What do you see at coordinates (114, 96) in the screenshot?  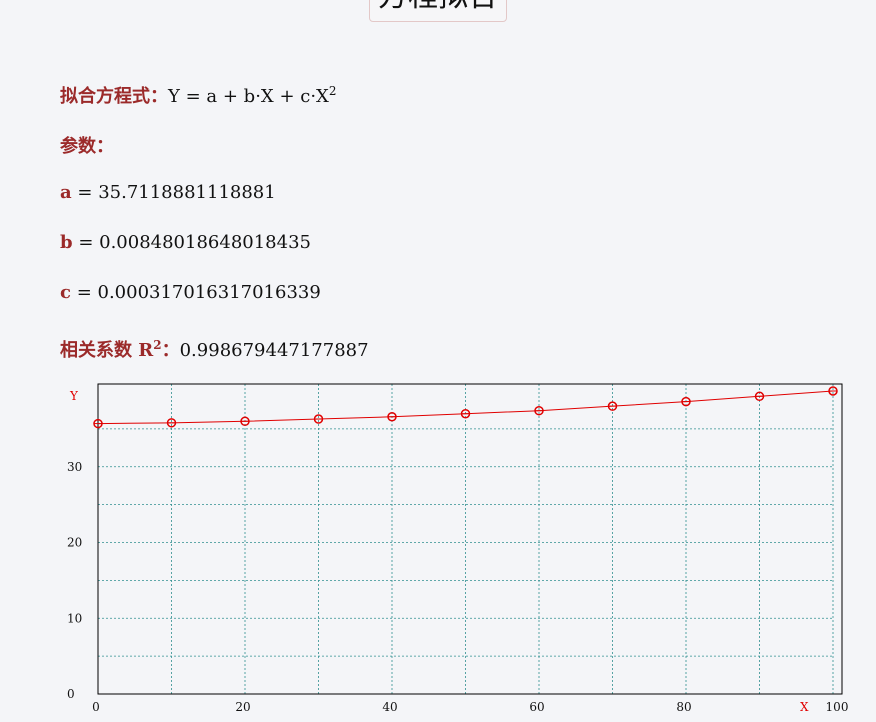 I see `equation-label: 拟合方程式：` at bounding box center [114, 96].